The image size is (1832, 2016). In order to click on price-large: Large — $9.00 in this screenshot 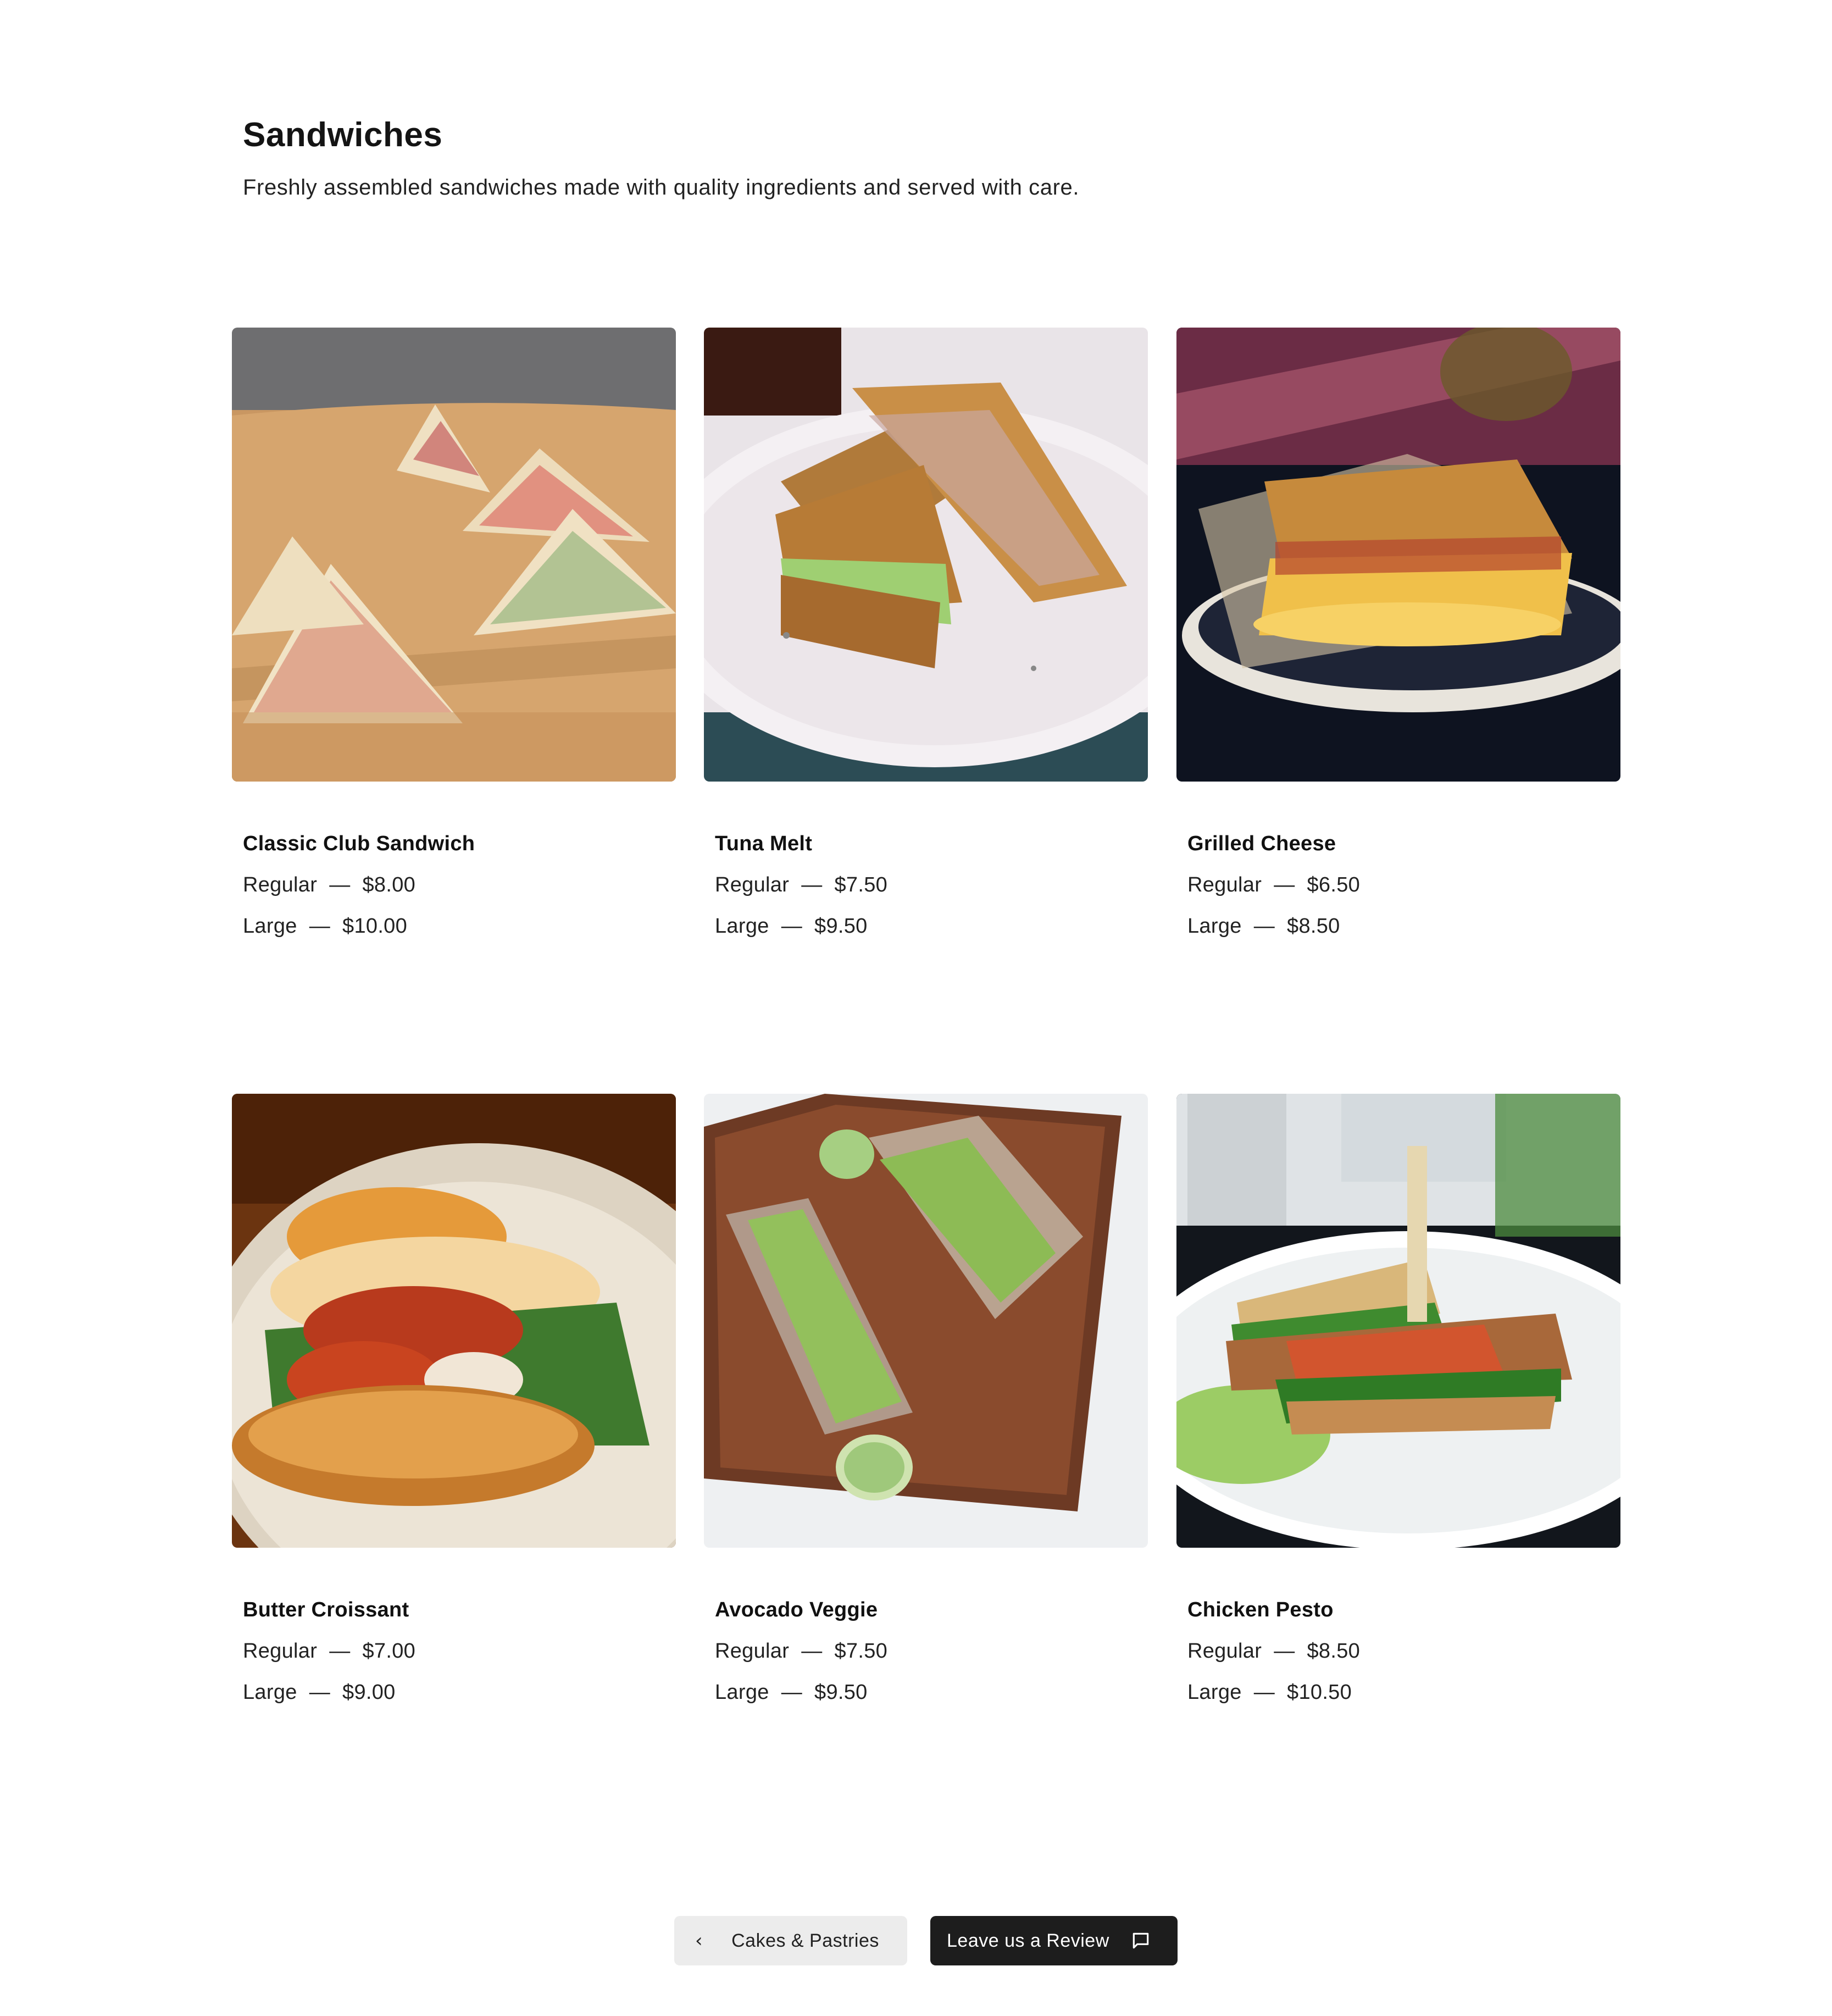, I will do `click(459, 1692)`.